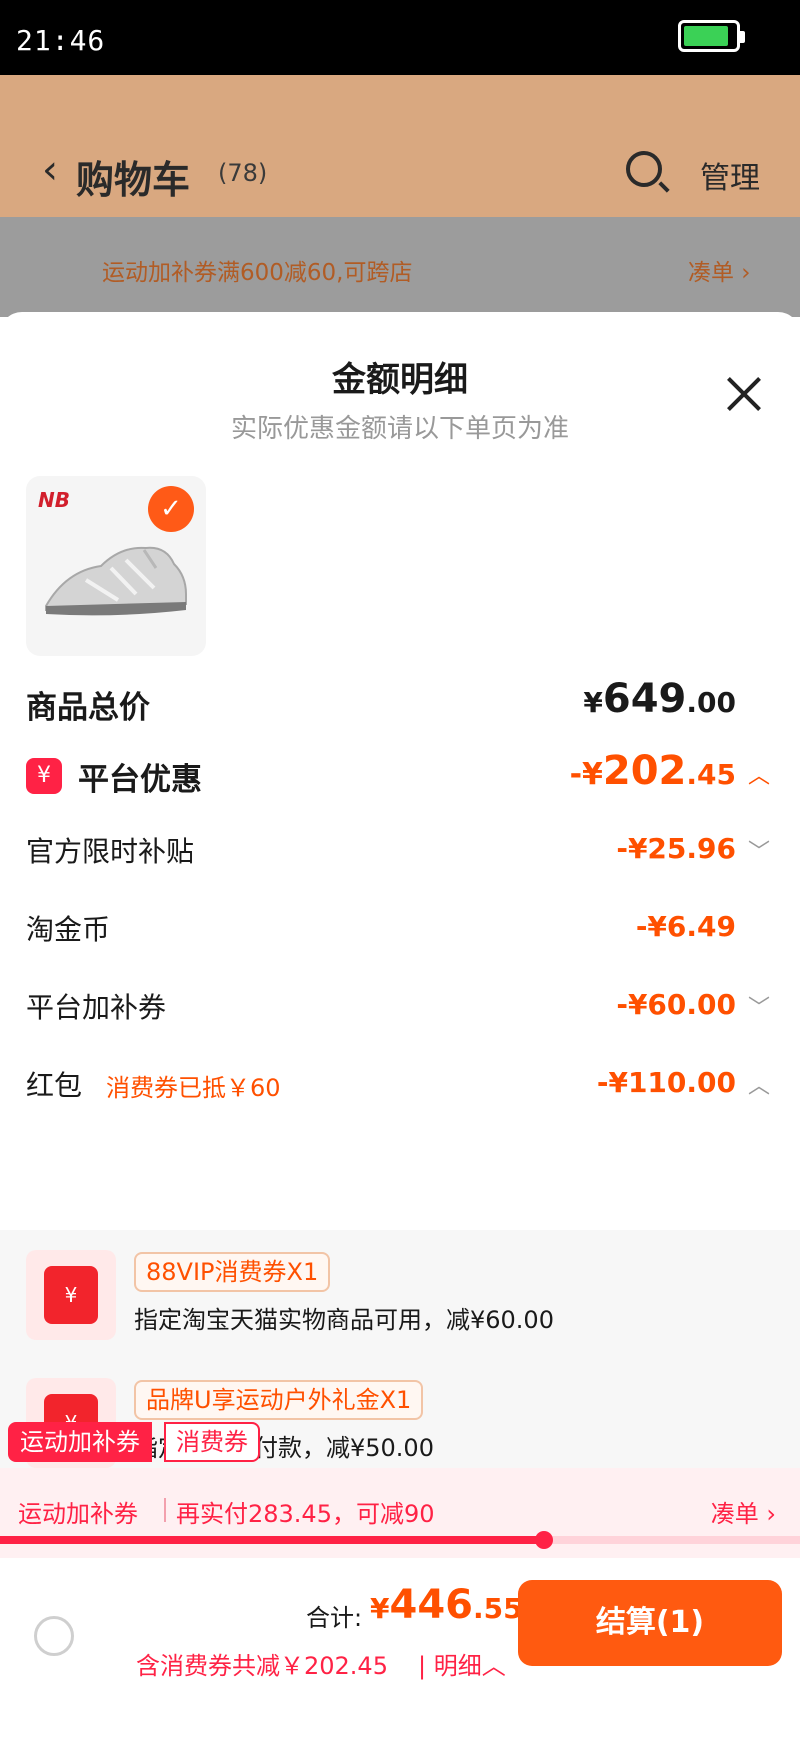  Describe the element at coordinates (262, 1666) in the screenshot. I see `discount-note: 含消费券共减￥202.45` at that location.